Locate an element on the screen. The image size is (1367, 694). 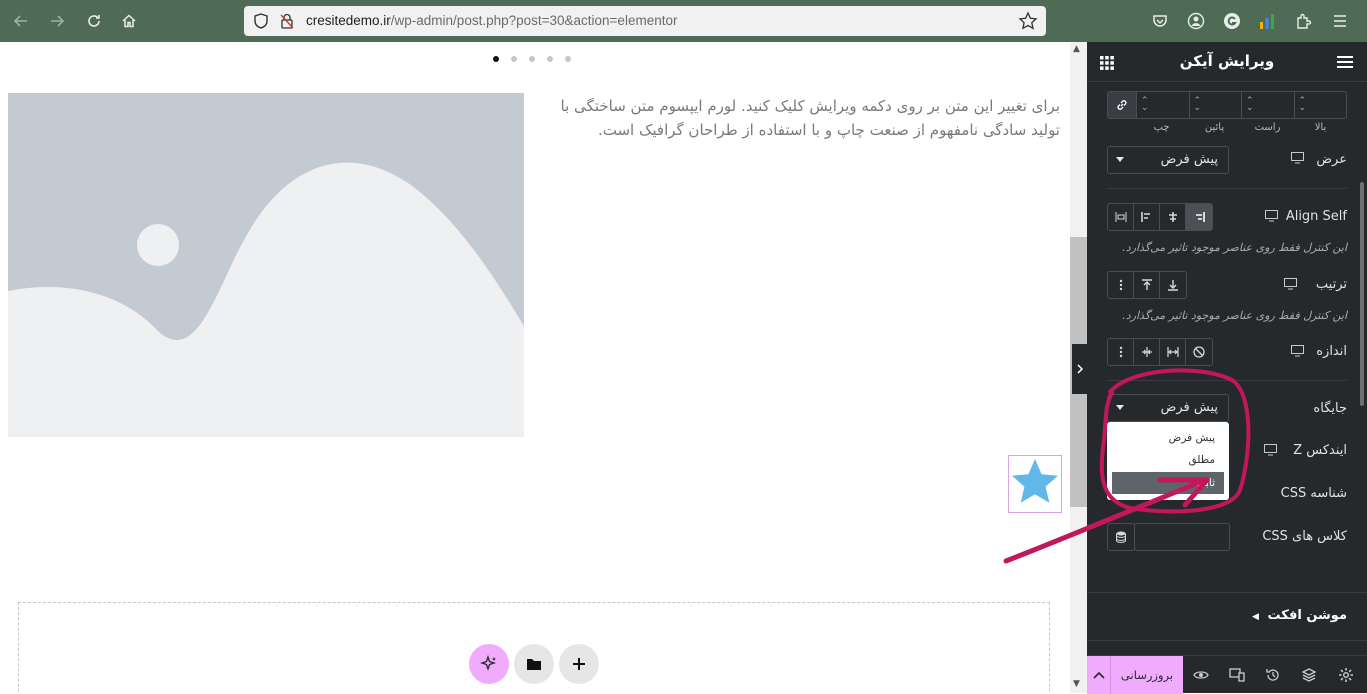
position-option: مطلق is located at coordinates (1168, 460).